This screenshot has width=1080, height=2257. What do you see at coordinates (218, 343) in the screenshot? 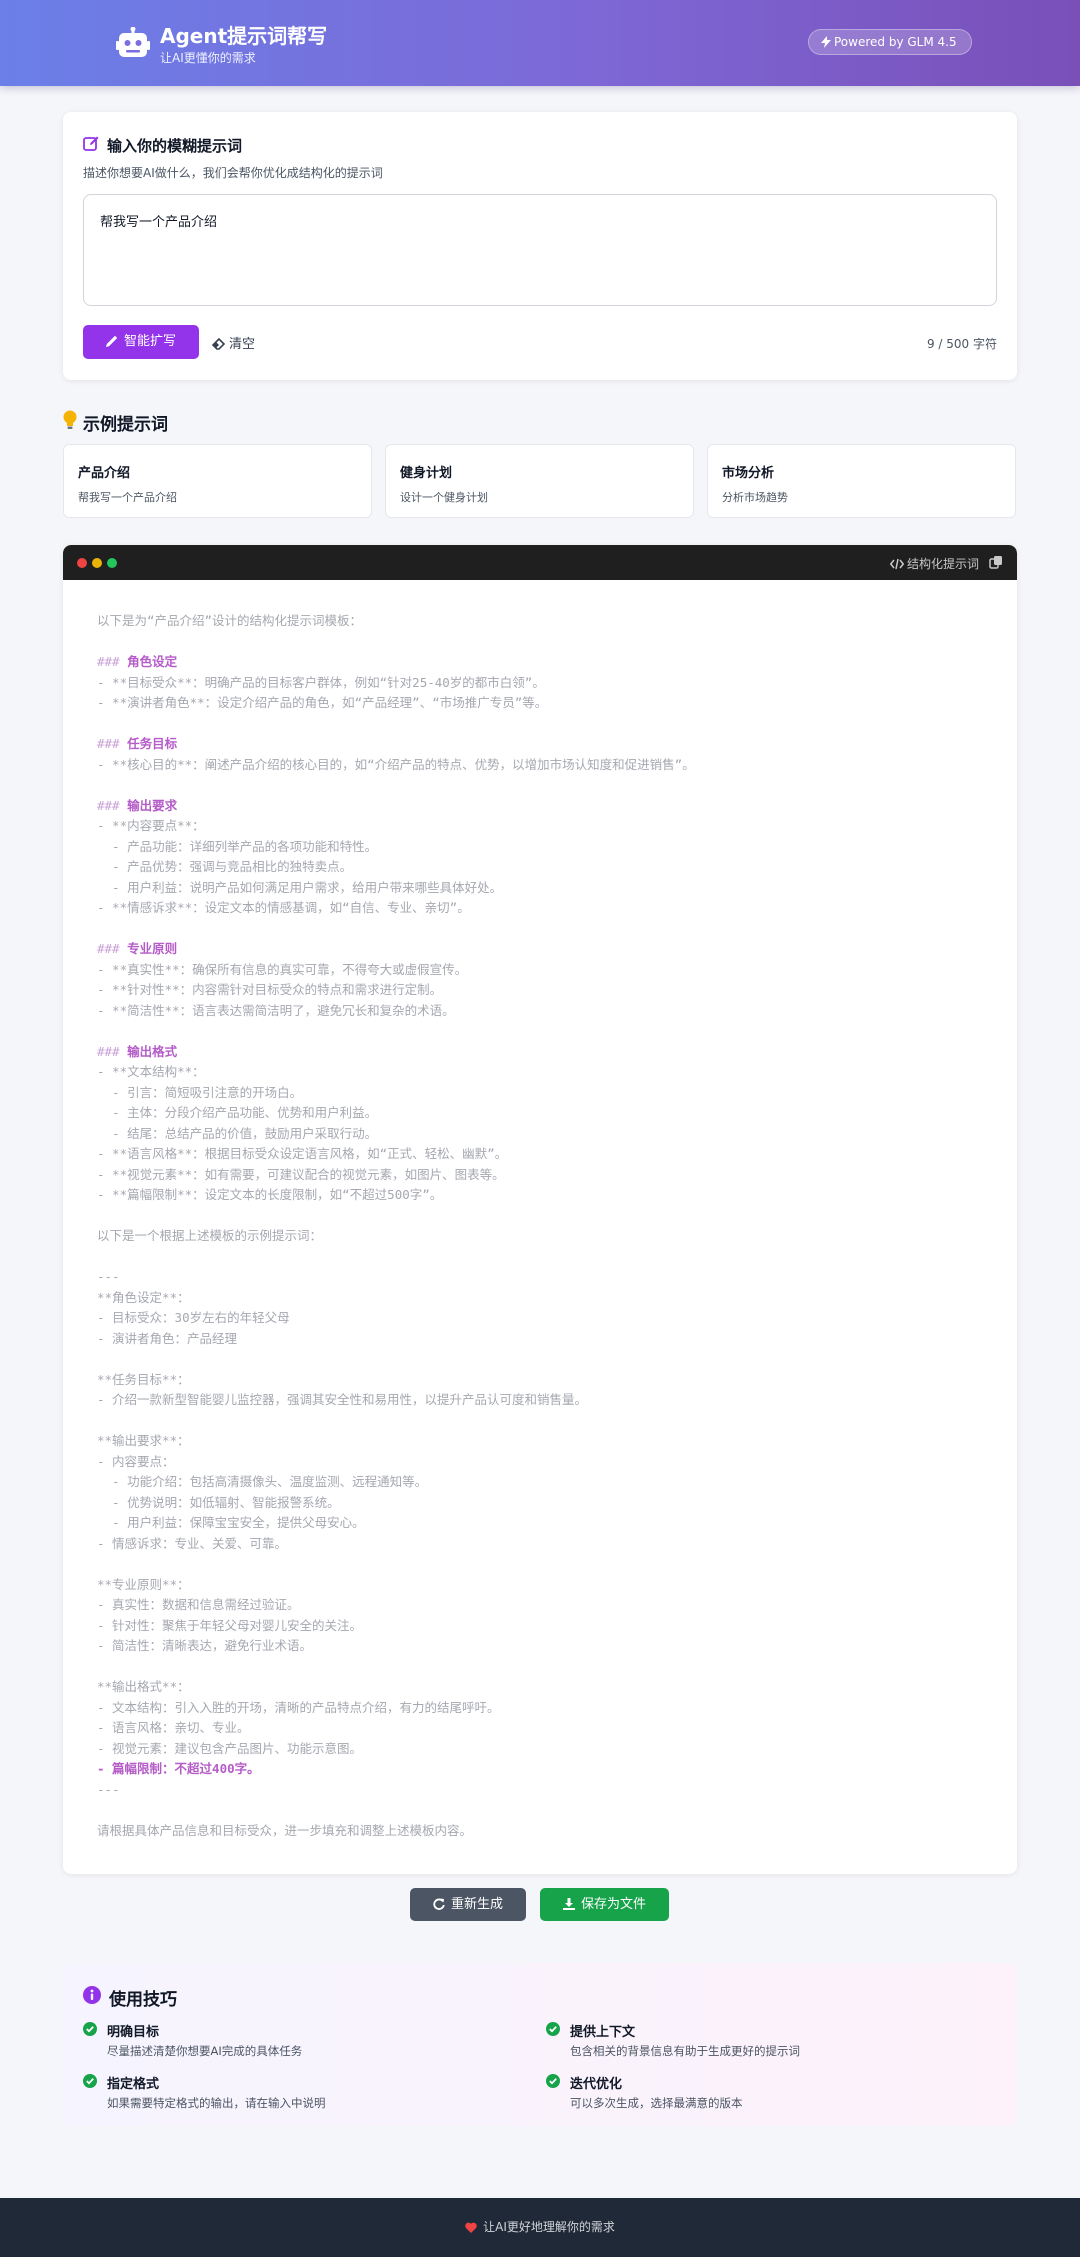
I see `eraser-icon` at bounding box center [218, 343].